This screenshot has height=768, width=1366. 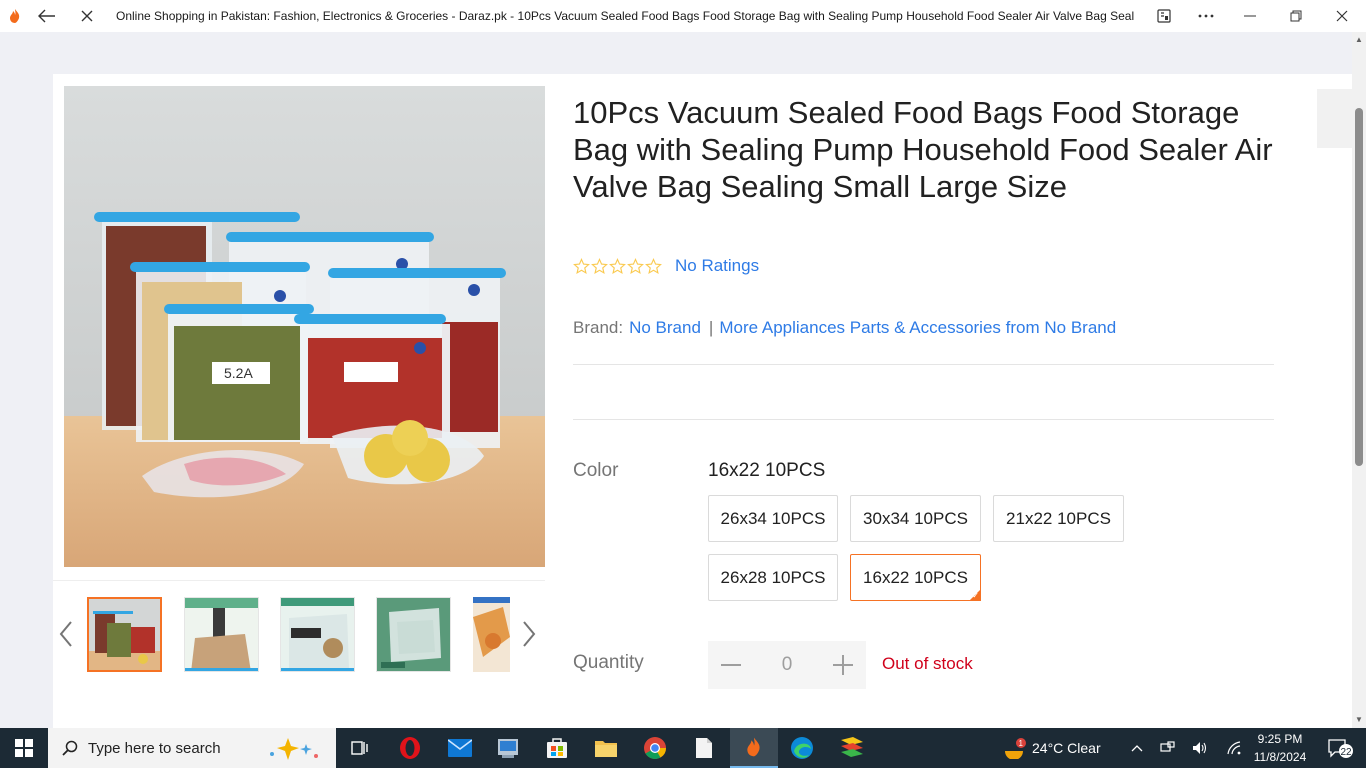 I want to click on minus-icon, so click(x=731, y=665).